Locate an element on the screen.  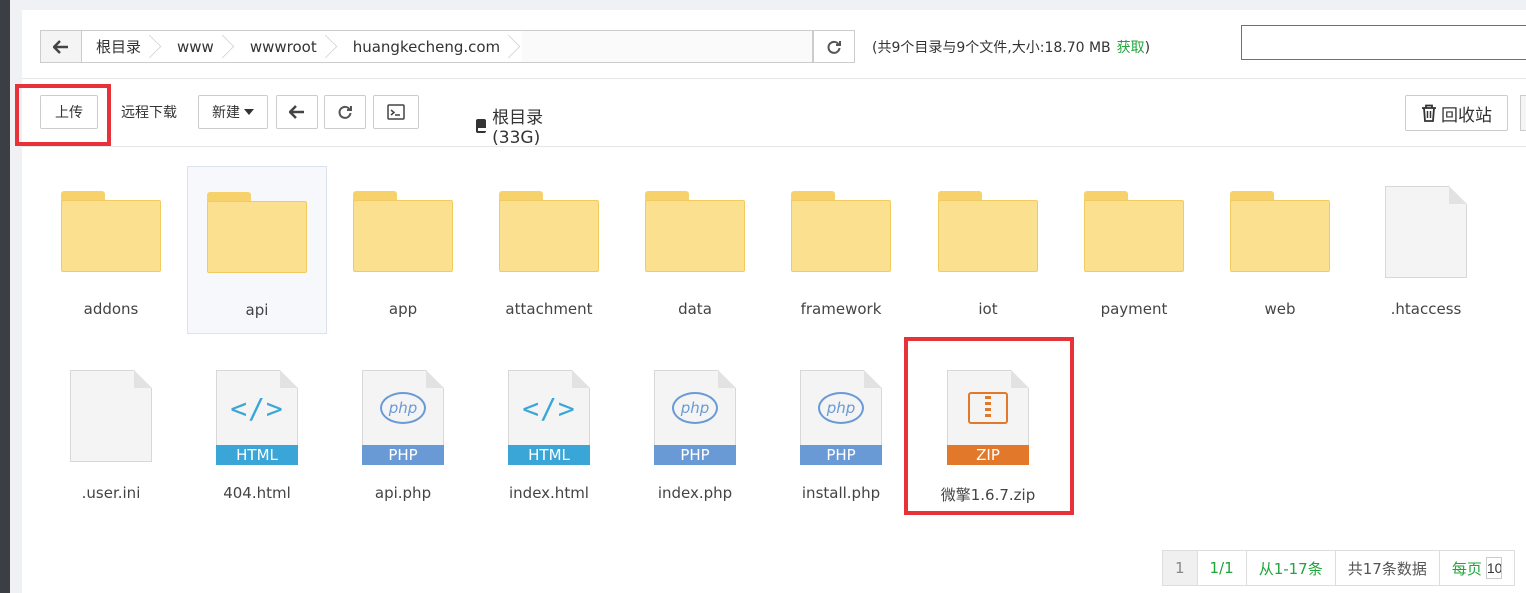
file-item: php PHP api.php is located at coordinates (403, 434).